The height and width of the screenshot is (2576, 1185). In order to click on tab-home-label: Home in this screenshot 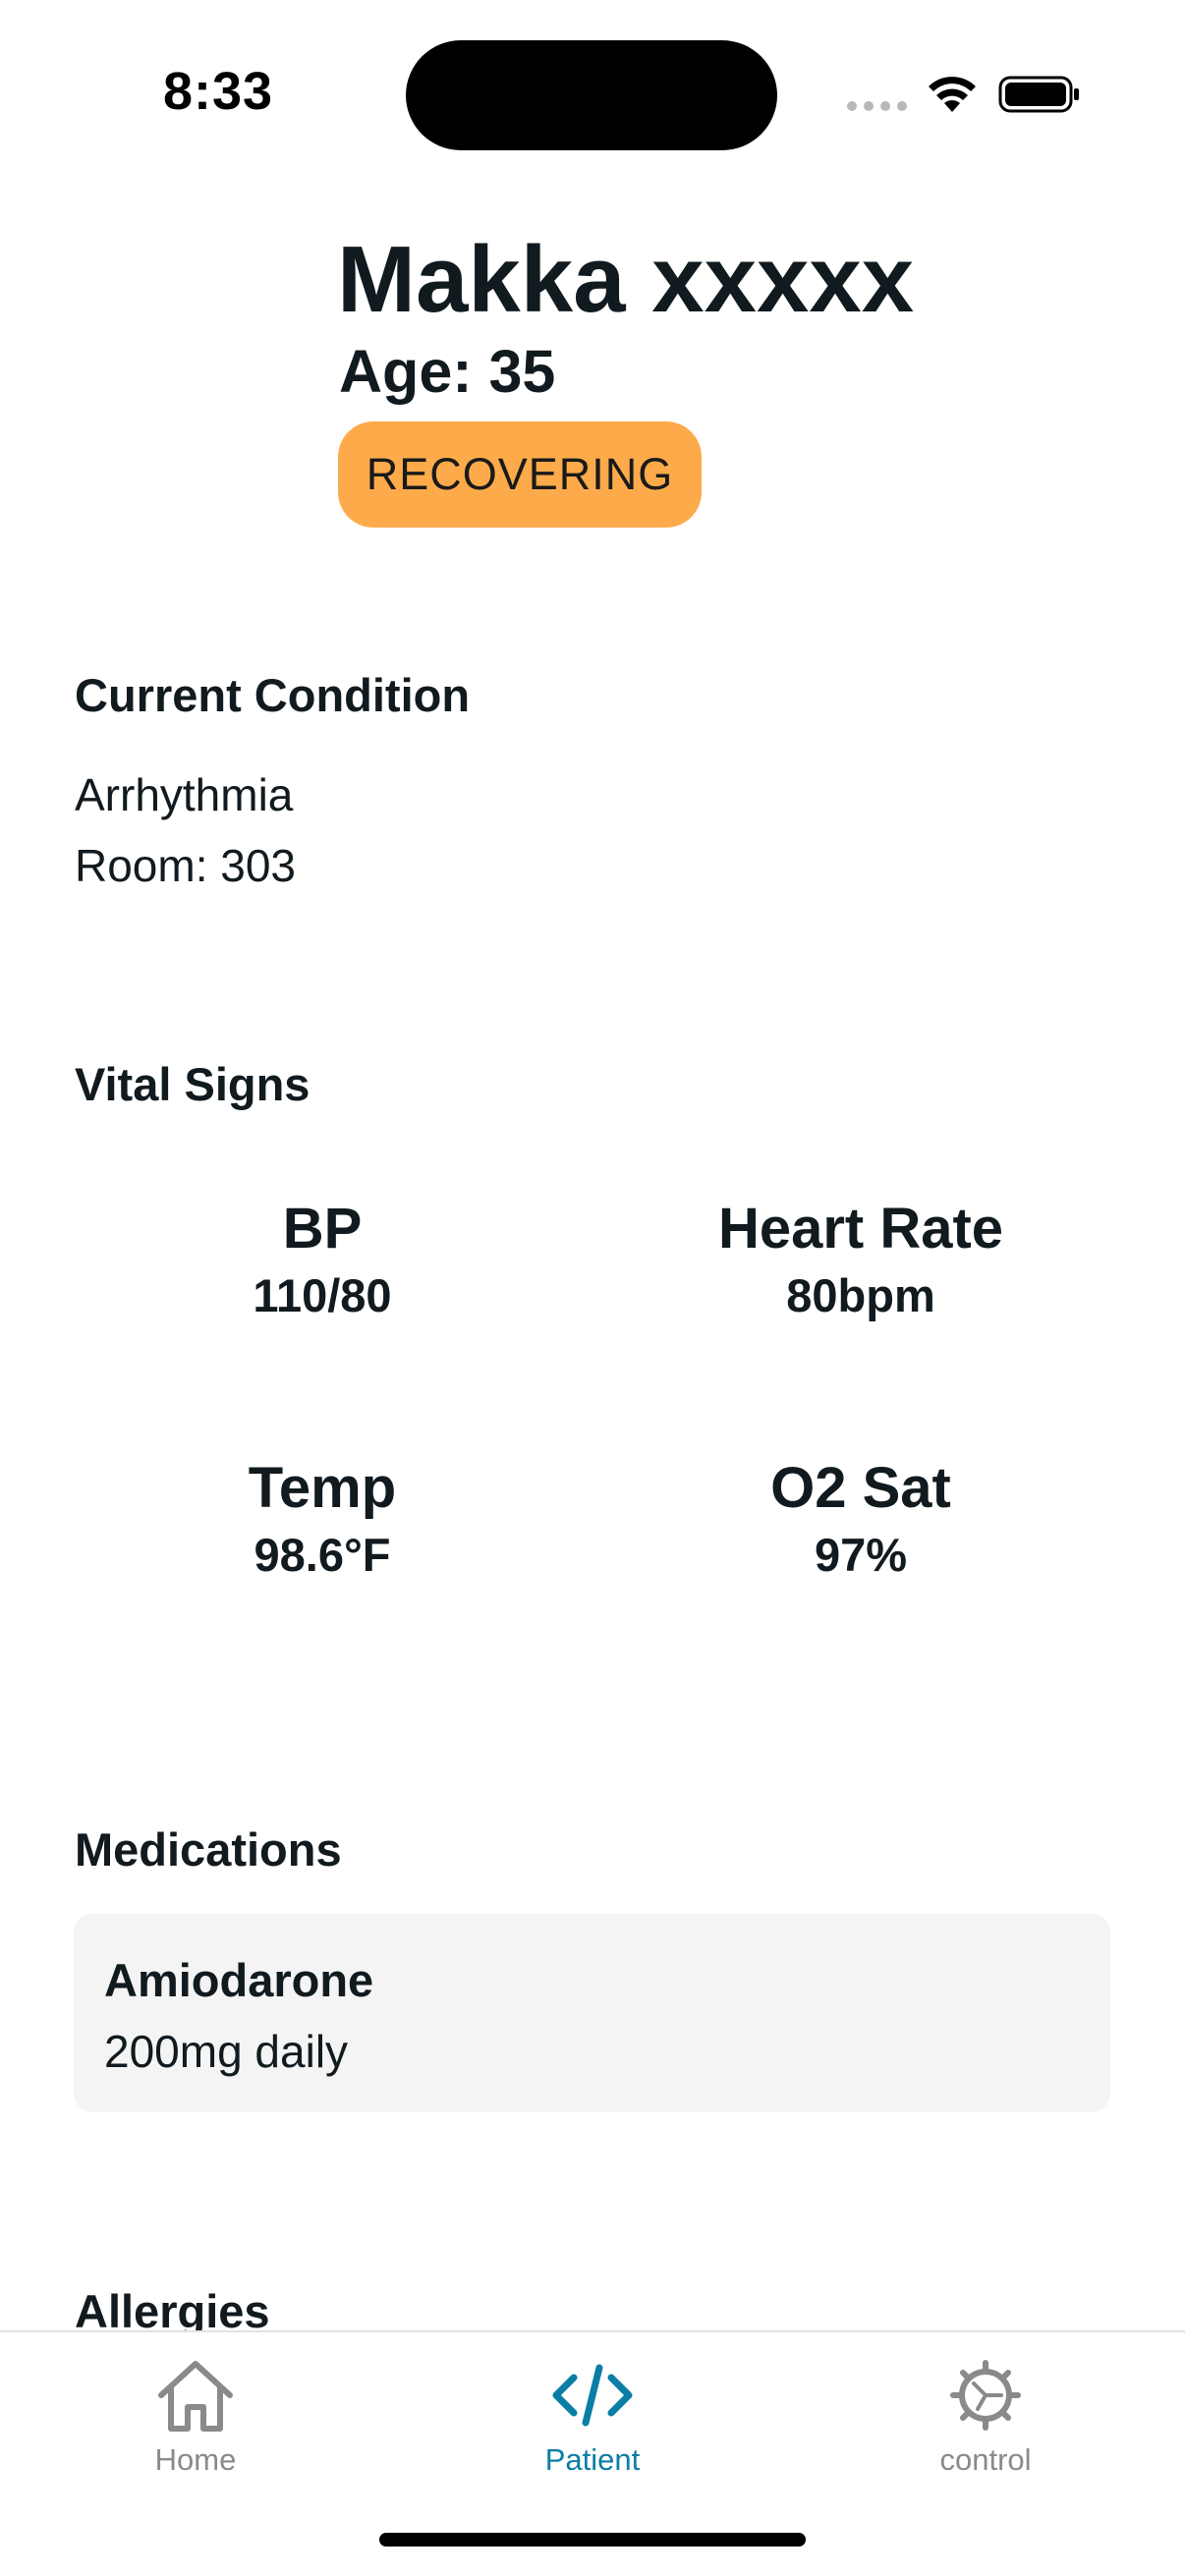, I will do `click(196, 2459)`.